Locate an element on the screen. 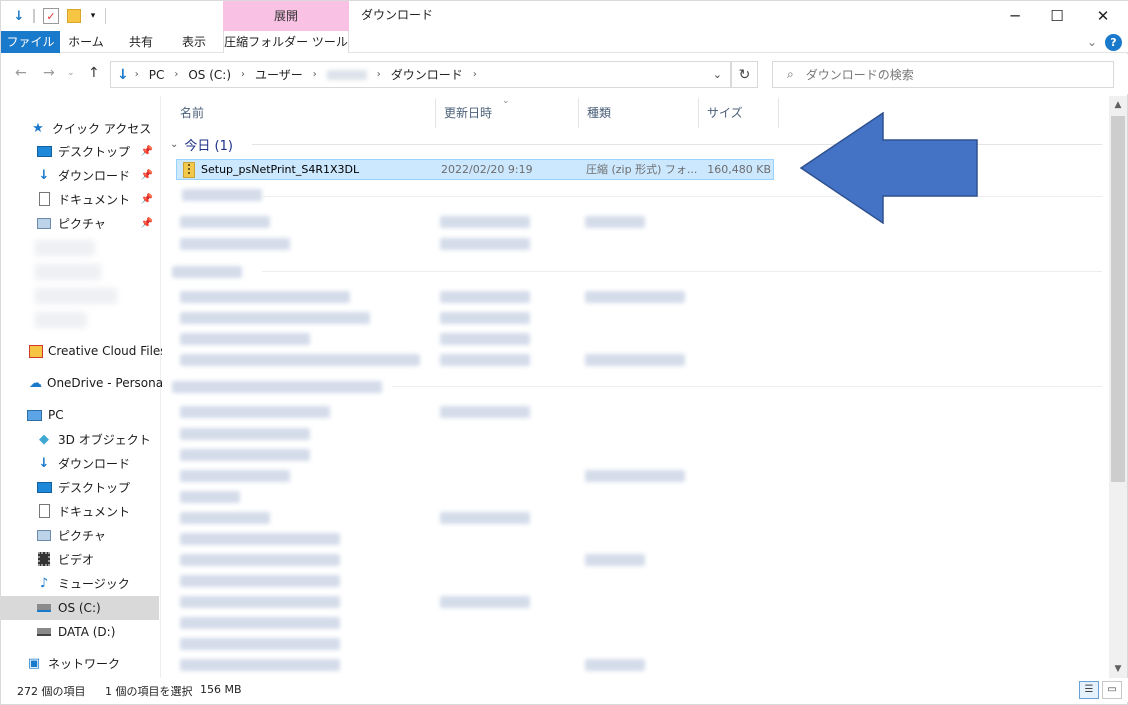 The image size is (1128, 705). details-view-icon: ☰ is located at coordinates (1089, 690).